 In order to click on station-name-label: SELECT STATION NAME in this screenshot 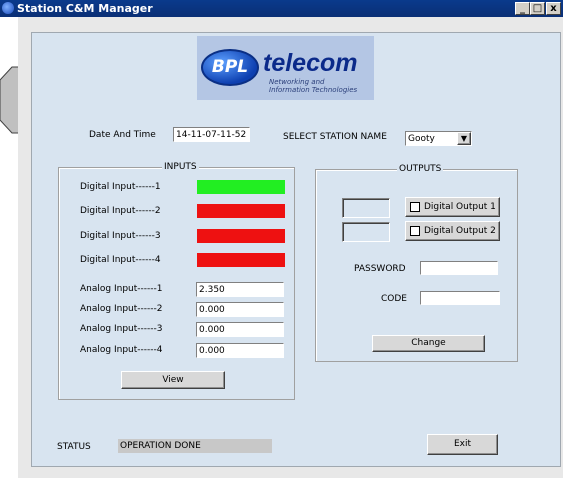, I will do `click(335, 137)`.